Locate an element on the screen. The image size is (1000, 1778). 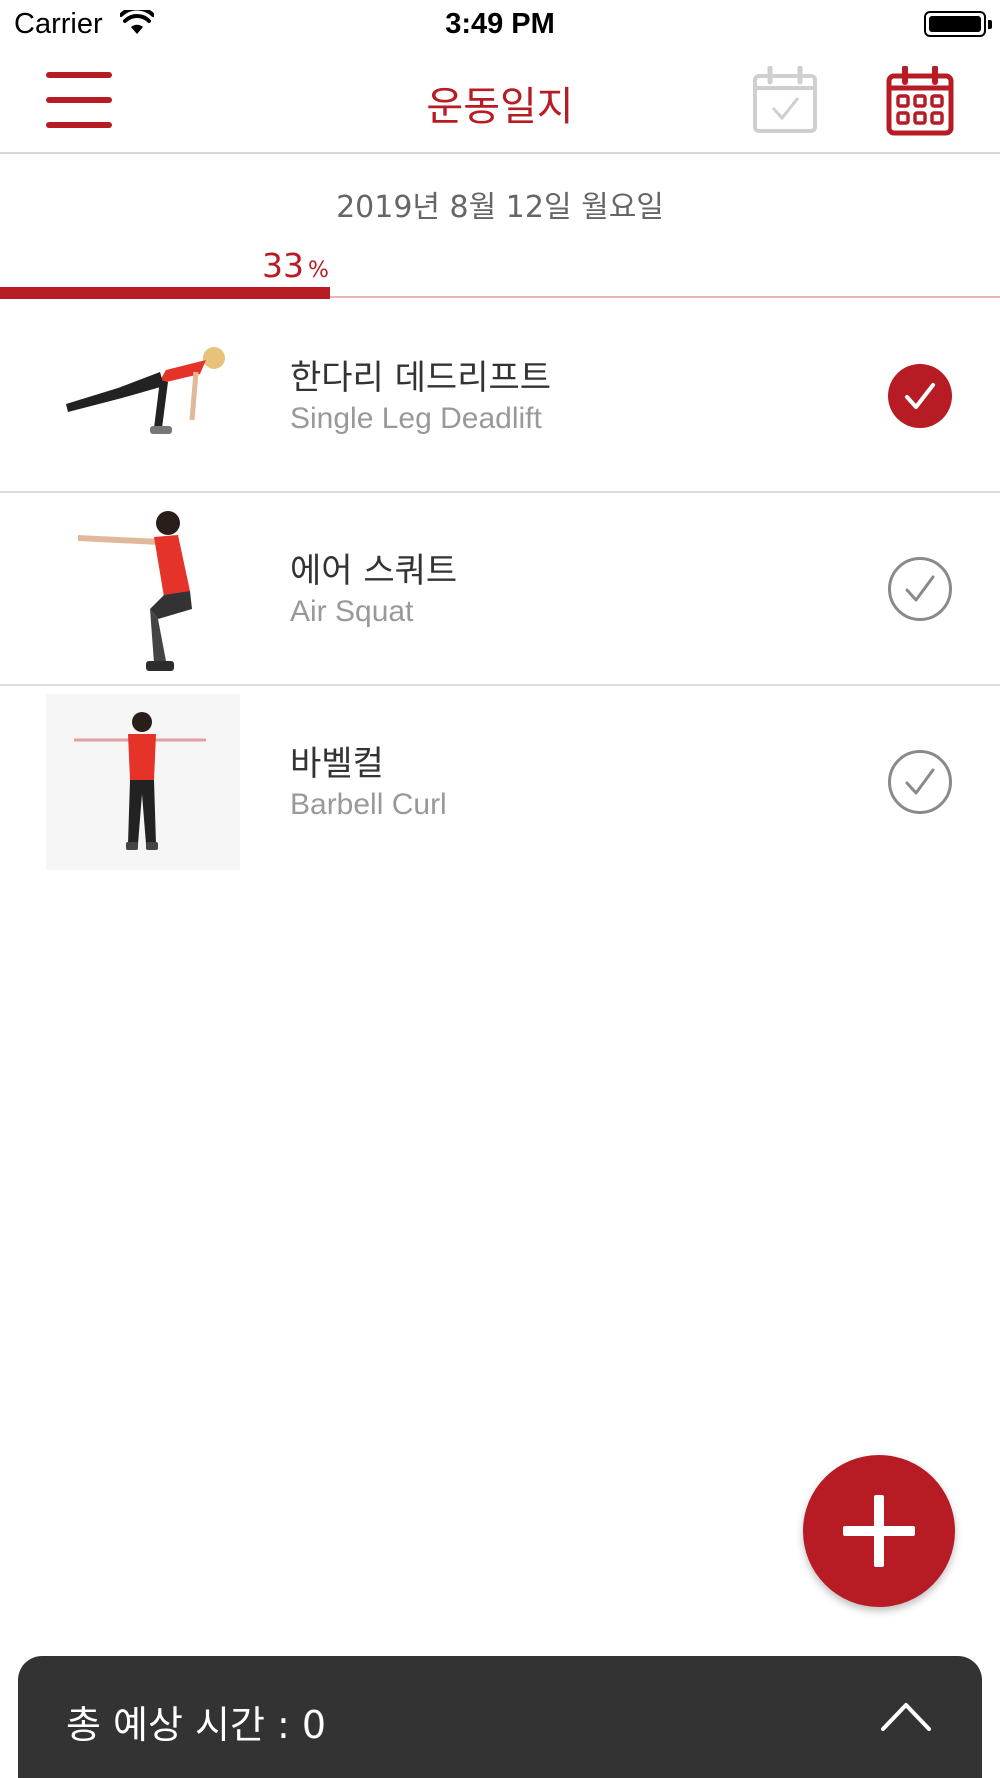
chevron-up-icon is located at coordinates (906, 1716).